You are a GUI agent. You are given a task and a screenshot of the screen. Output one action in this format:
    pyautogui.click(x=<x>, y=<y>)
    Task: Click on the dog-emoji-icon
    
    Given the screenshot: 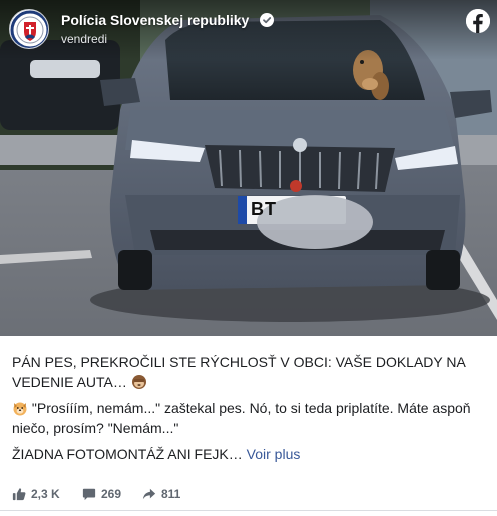 What is the action you would take?
    pyautogui.click(x=20, y=409)
    